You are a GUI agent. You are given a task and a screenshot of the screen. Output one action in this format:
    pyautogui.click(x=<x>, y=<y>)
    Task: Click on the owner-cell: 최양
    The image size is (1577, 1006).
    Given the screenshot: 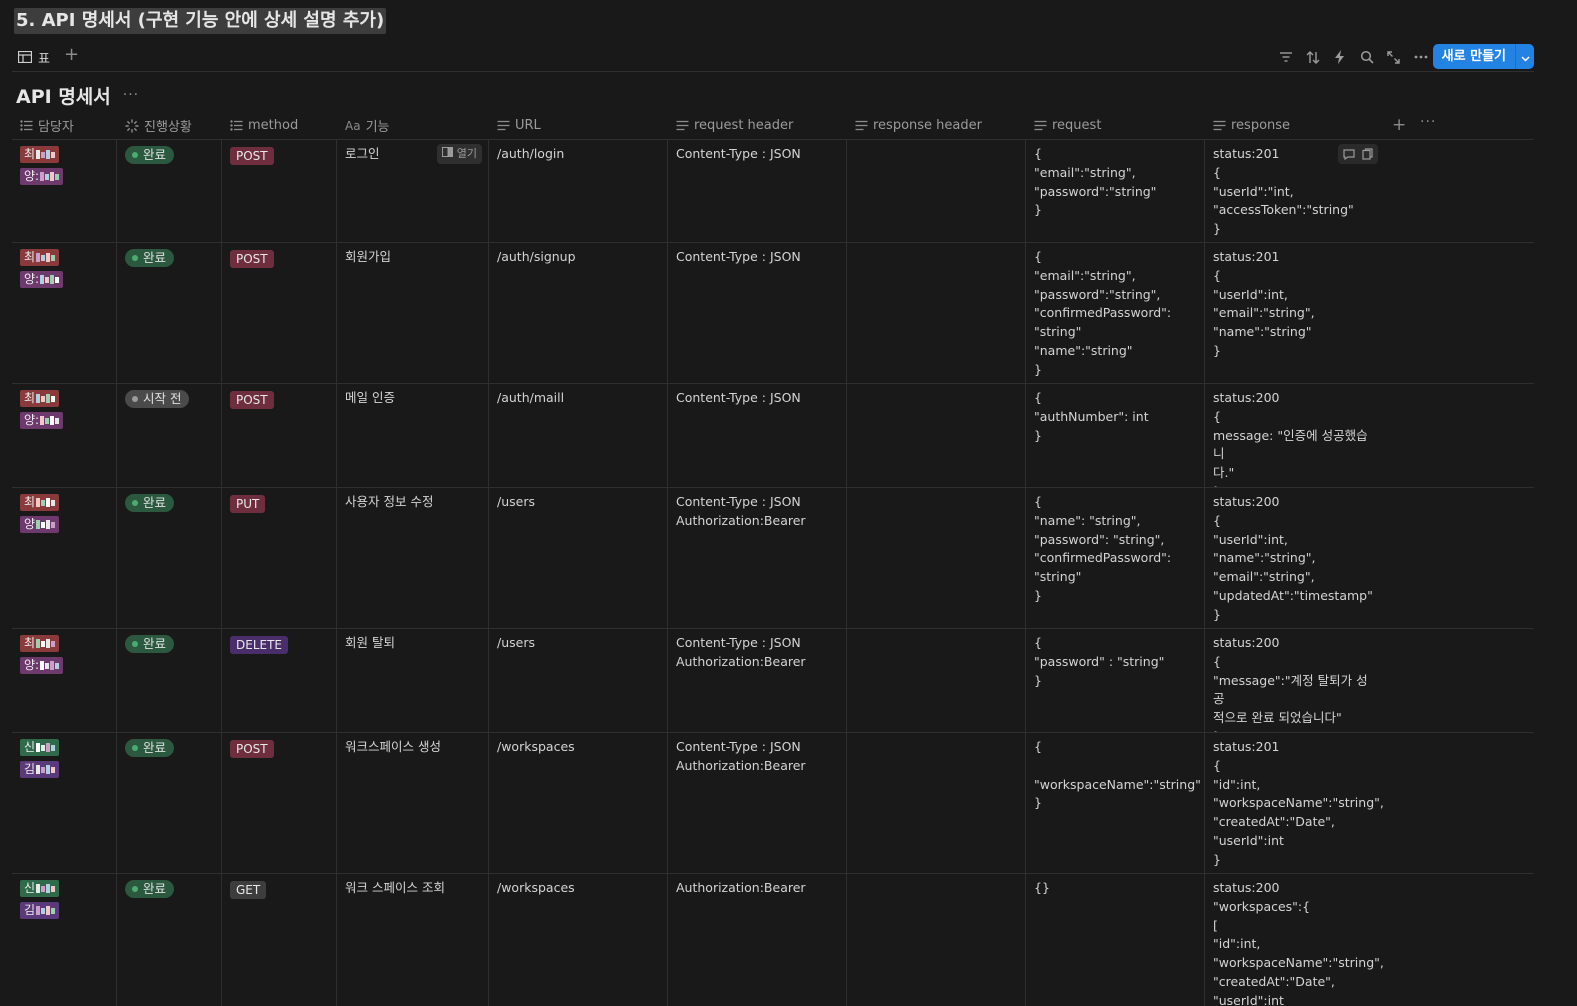 What is the action you would take?
    pyautogui.click(x=64, y=558)
    